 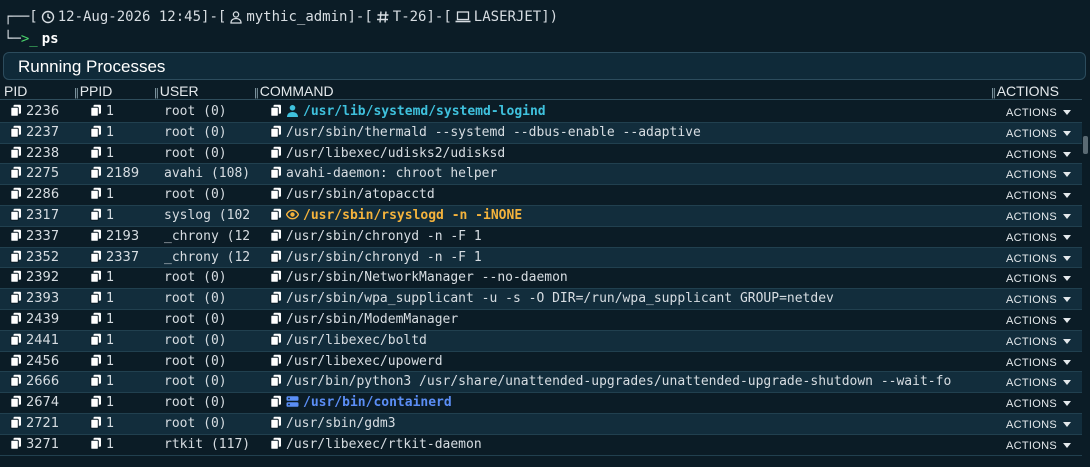 What do you see at coordinates (630, 403) in the screenshot?
I see `command-cell: /usr/bin/containerd` at bounding box center [630, 403].